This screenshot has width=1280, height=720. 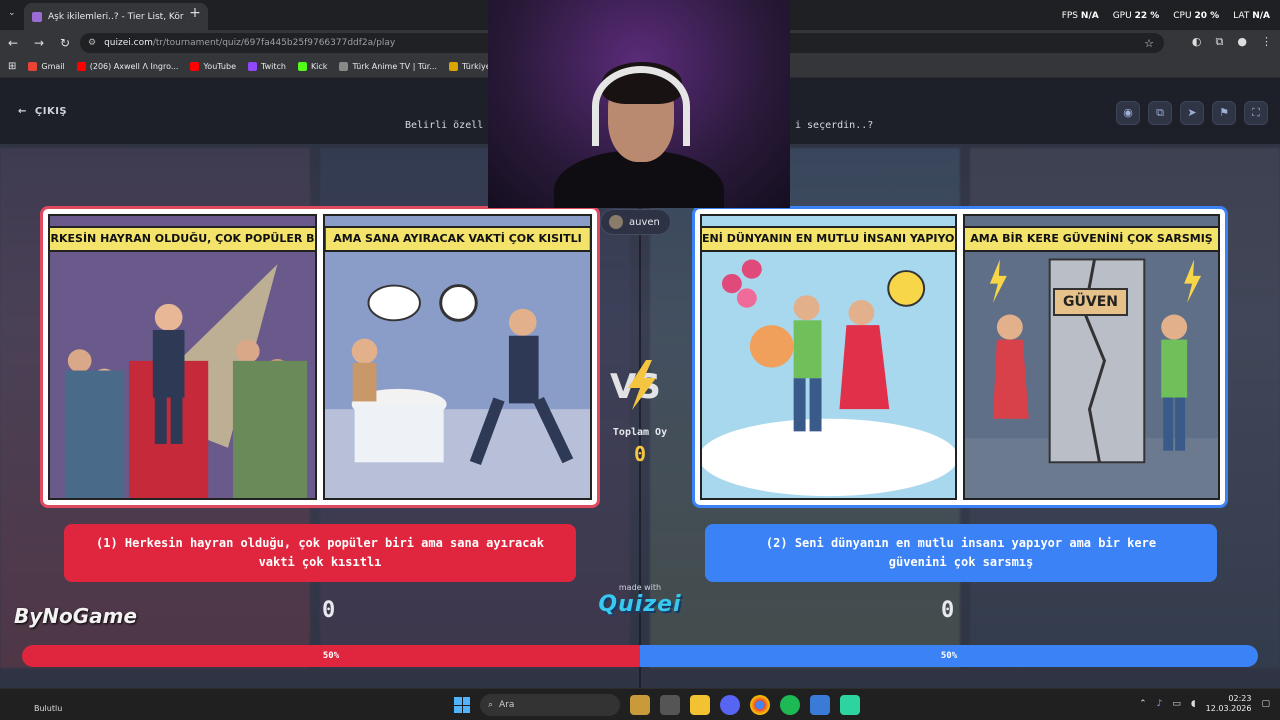 I want to click on bookmark-youtube: YouTube, so click(x=213, y=66).